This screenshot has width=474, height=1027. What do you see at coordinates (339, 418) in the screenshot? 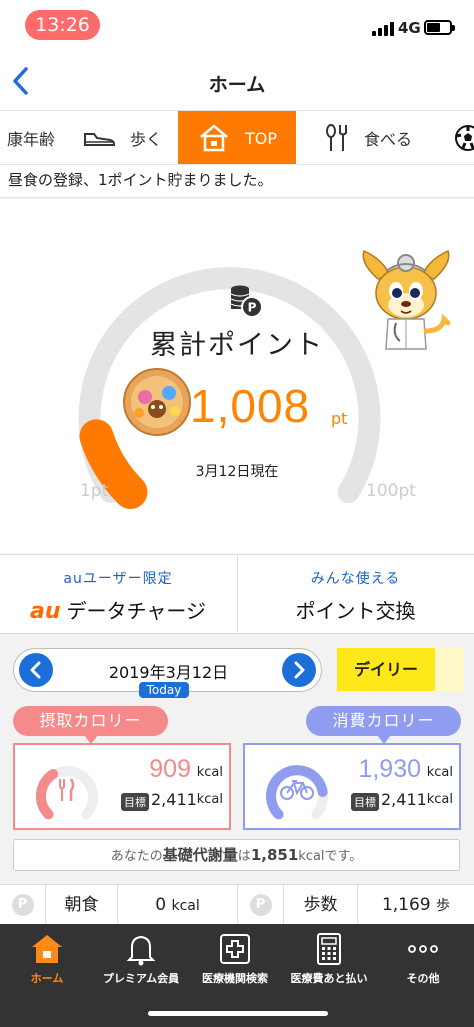
I see `points-unit: pt` at bounding box center [339, 418].